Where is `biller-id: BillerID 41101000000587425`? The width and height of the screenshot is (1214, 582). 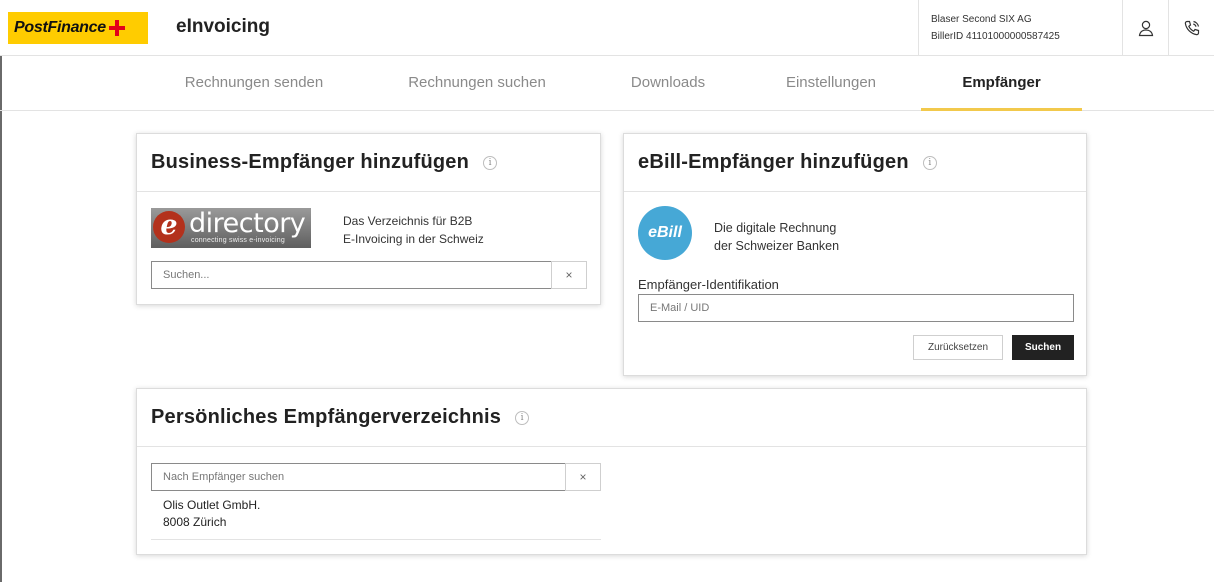
biller-id: BillerID 41101000000587425 is located at coordinates (995, 36).